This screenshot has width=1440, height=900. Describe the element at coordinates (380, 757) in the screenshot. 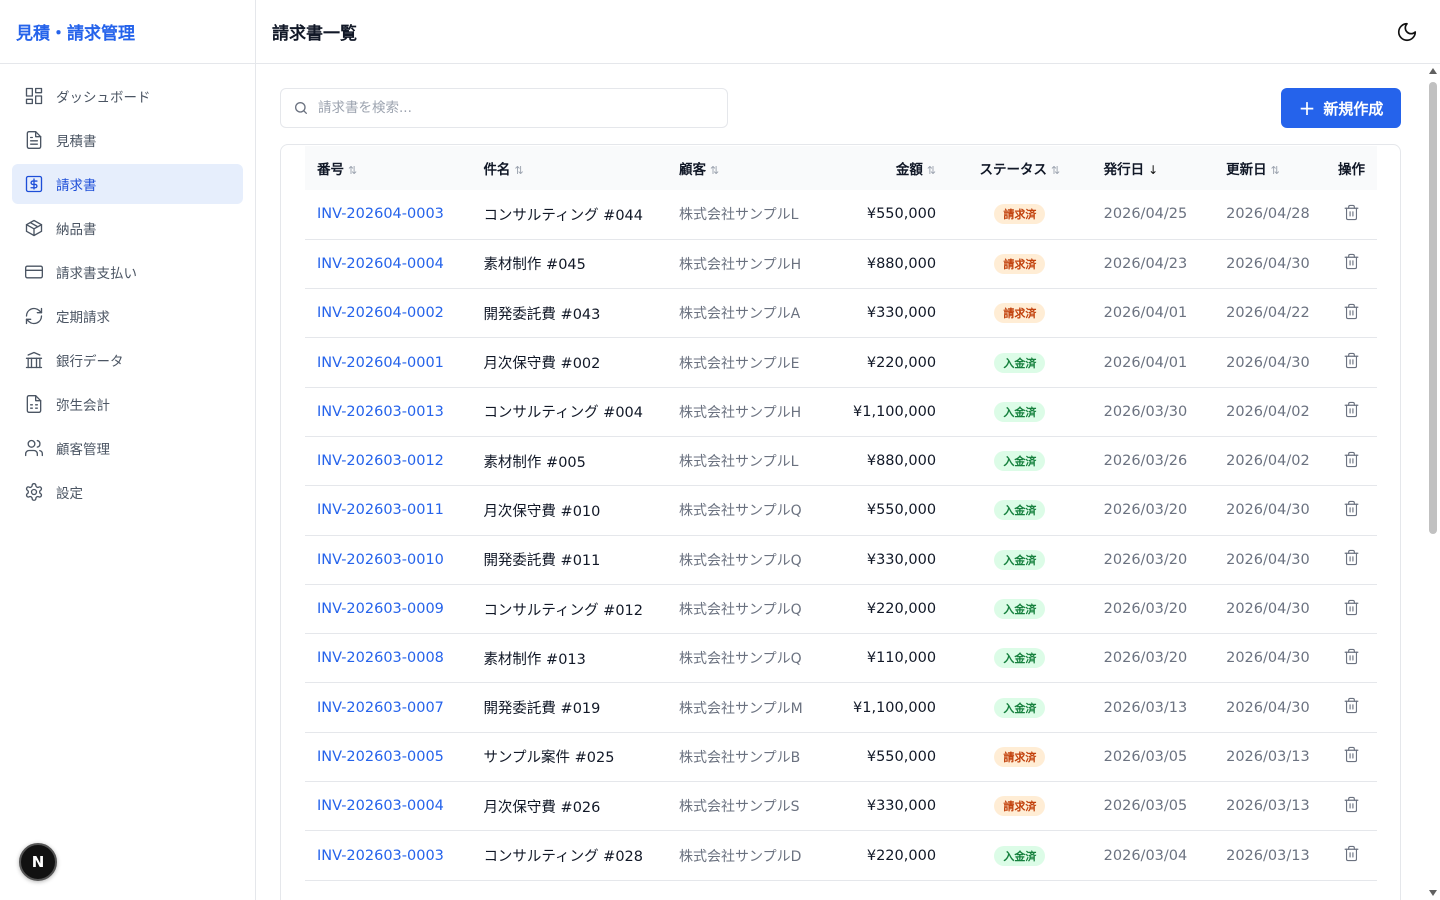

I see `invoice-number-link: INV-202603-0005` at that location.